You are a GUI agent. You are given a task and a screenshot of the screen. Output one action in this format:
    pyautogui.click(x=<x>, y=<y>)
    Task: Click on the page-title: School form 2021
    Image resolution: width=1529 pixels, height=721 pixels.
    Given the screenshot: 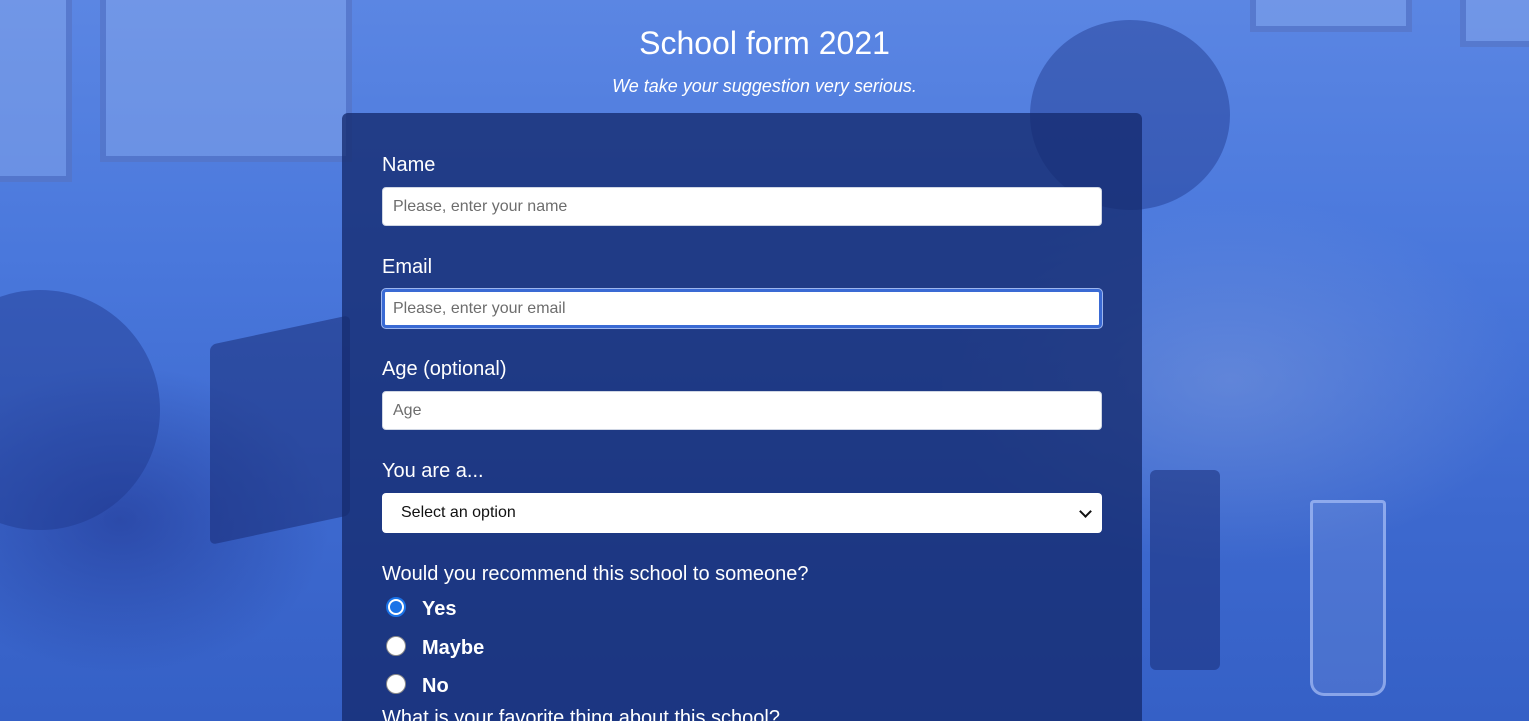 What is the action you would take?
    pyautogui.click(x=764, y=43)
    